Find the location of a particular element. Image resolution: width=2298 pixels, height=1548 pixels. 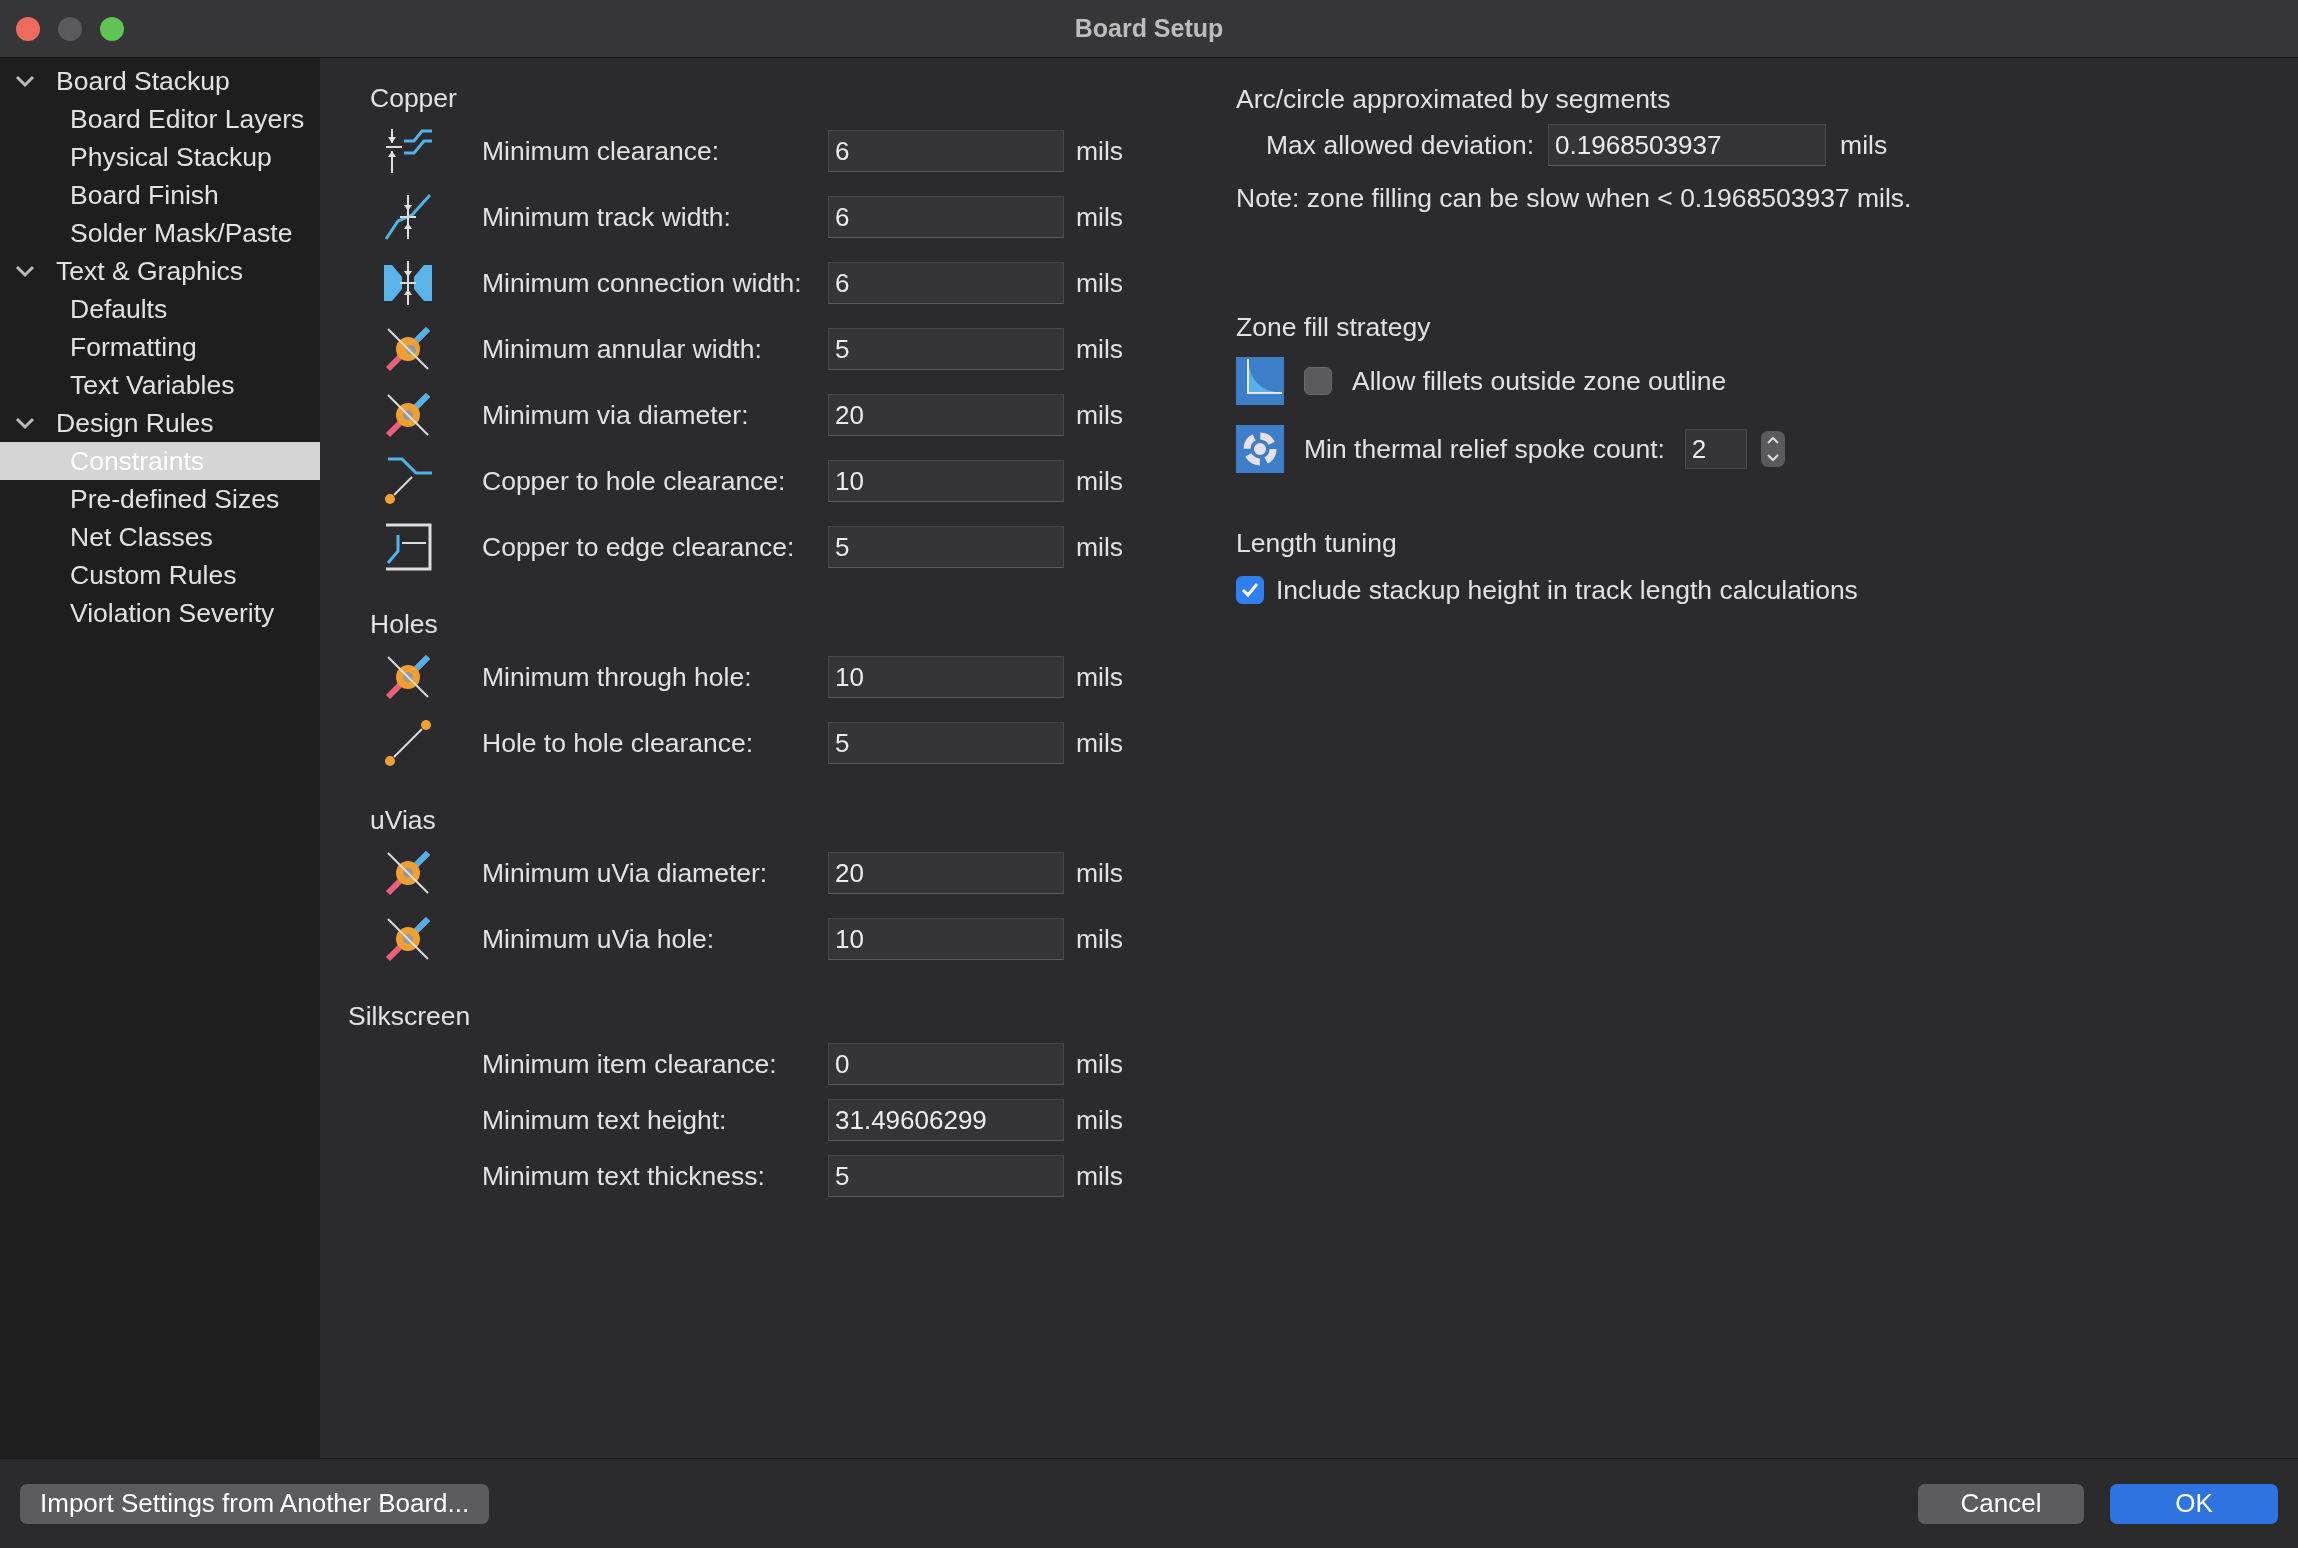

bowtie-icon is located at coordinates (408, 283).